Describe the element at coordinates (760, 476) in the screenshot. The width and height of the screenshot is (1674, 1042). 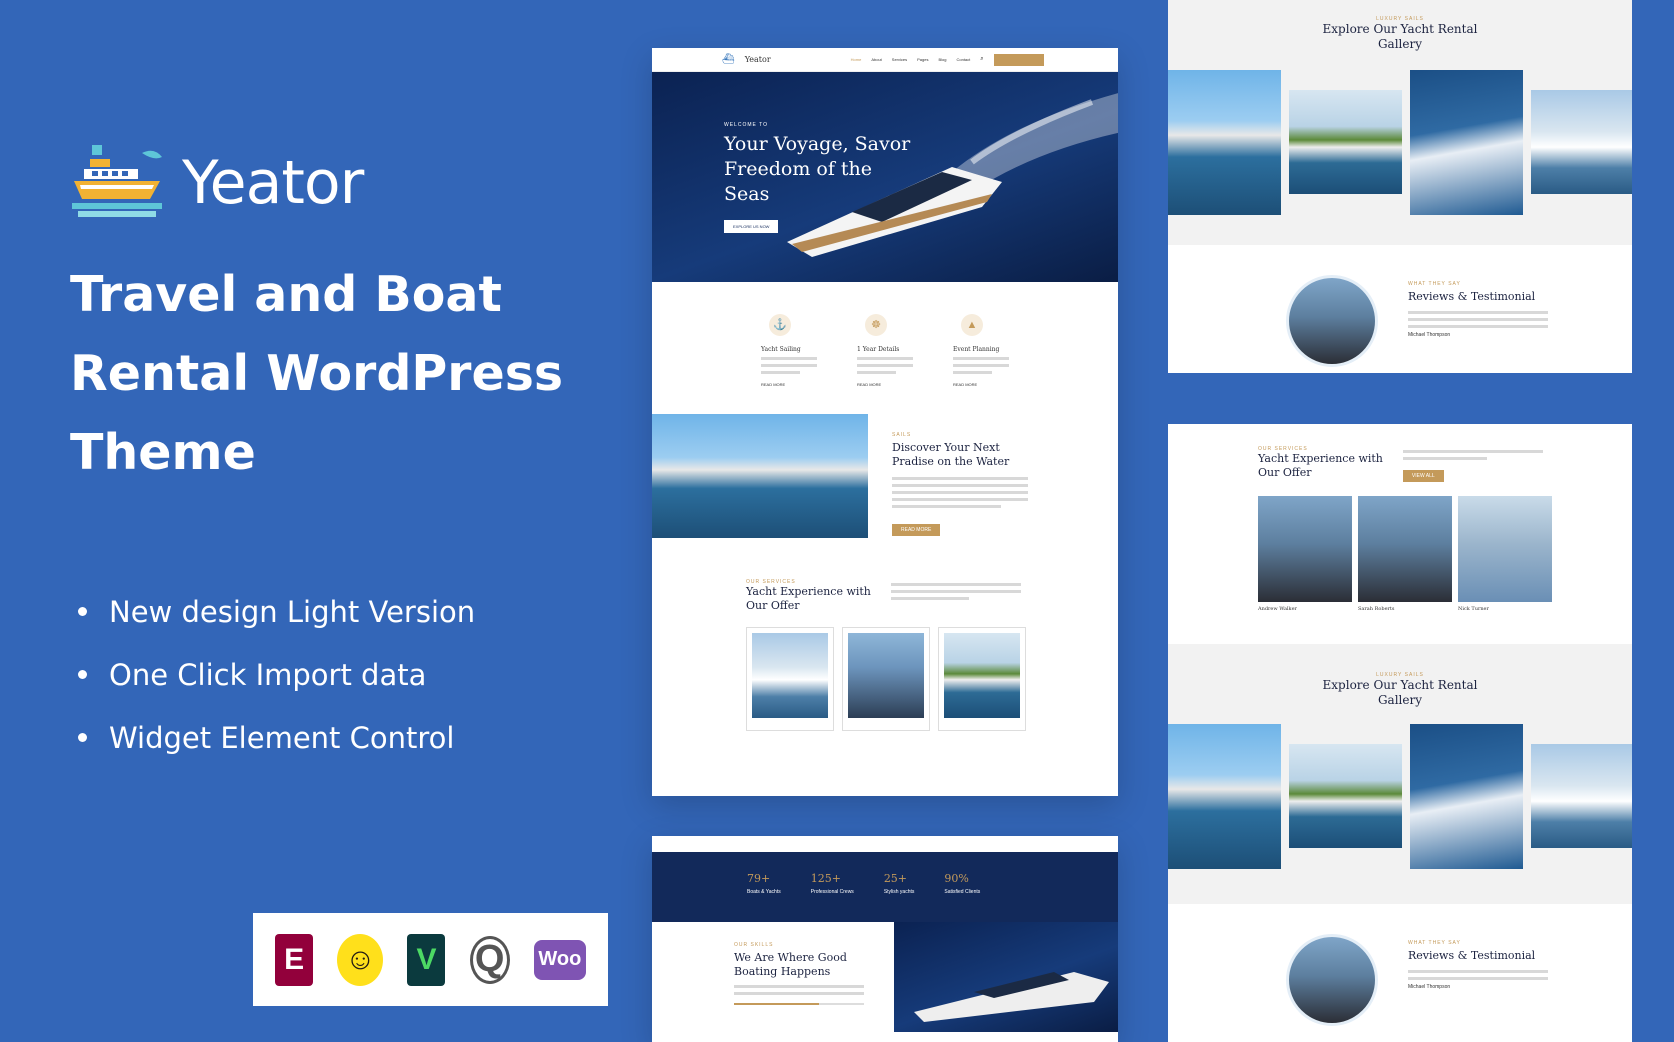
I see `marina-yacht-image` at that location.